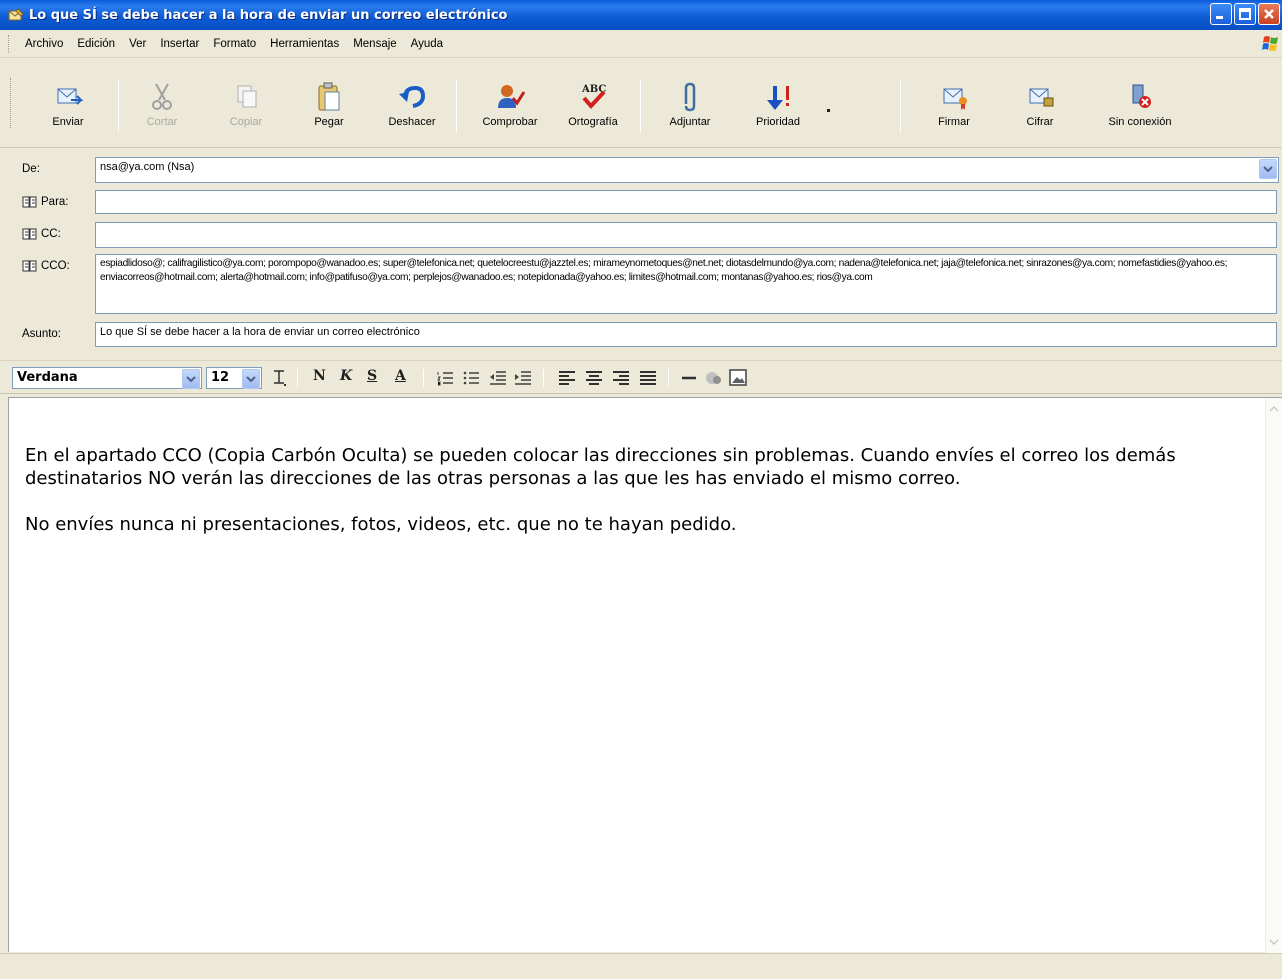  Describe the element at coordinates (9, 43) in the screenshot. I see `menu-grip` at that location.